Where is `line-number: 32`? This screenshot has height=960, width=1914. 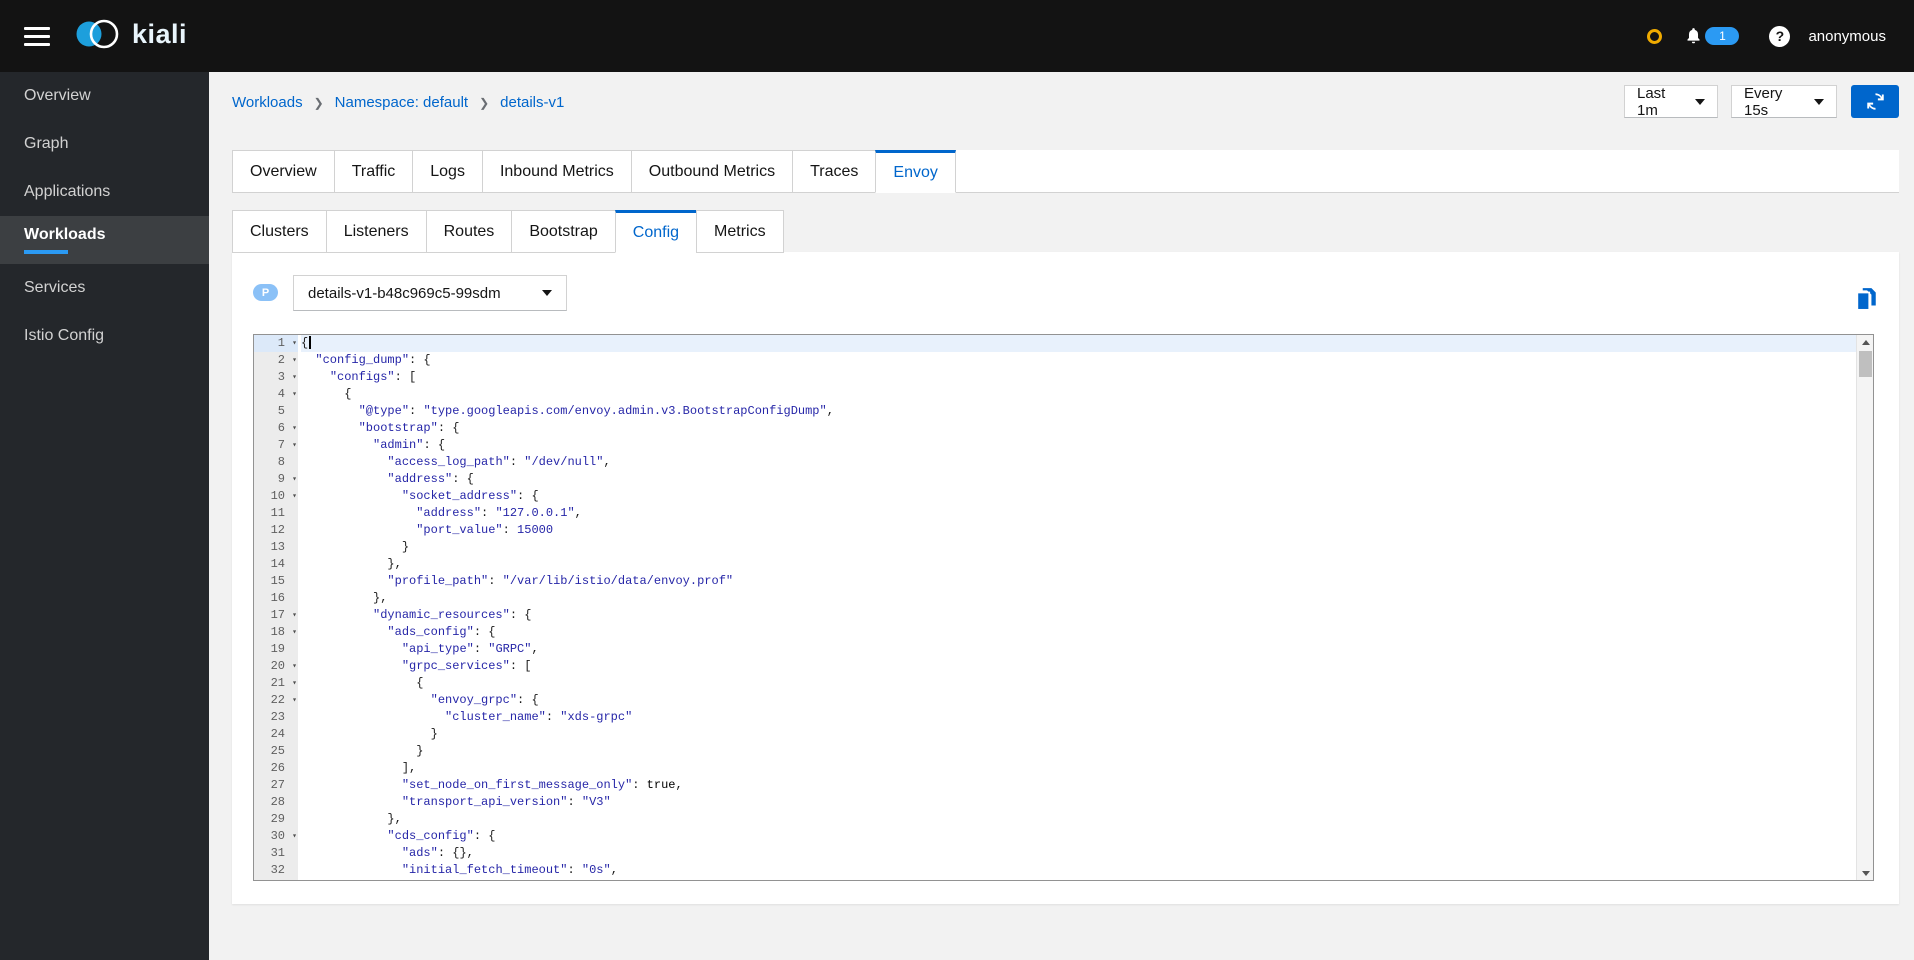
line-number: 32 is located at coordinates (276, 870).